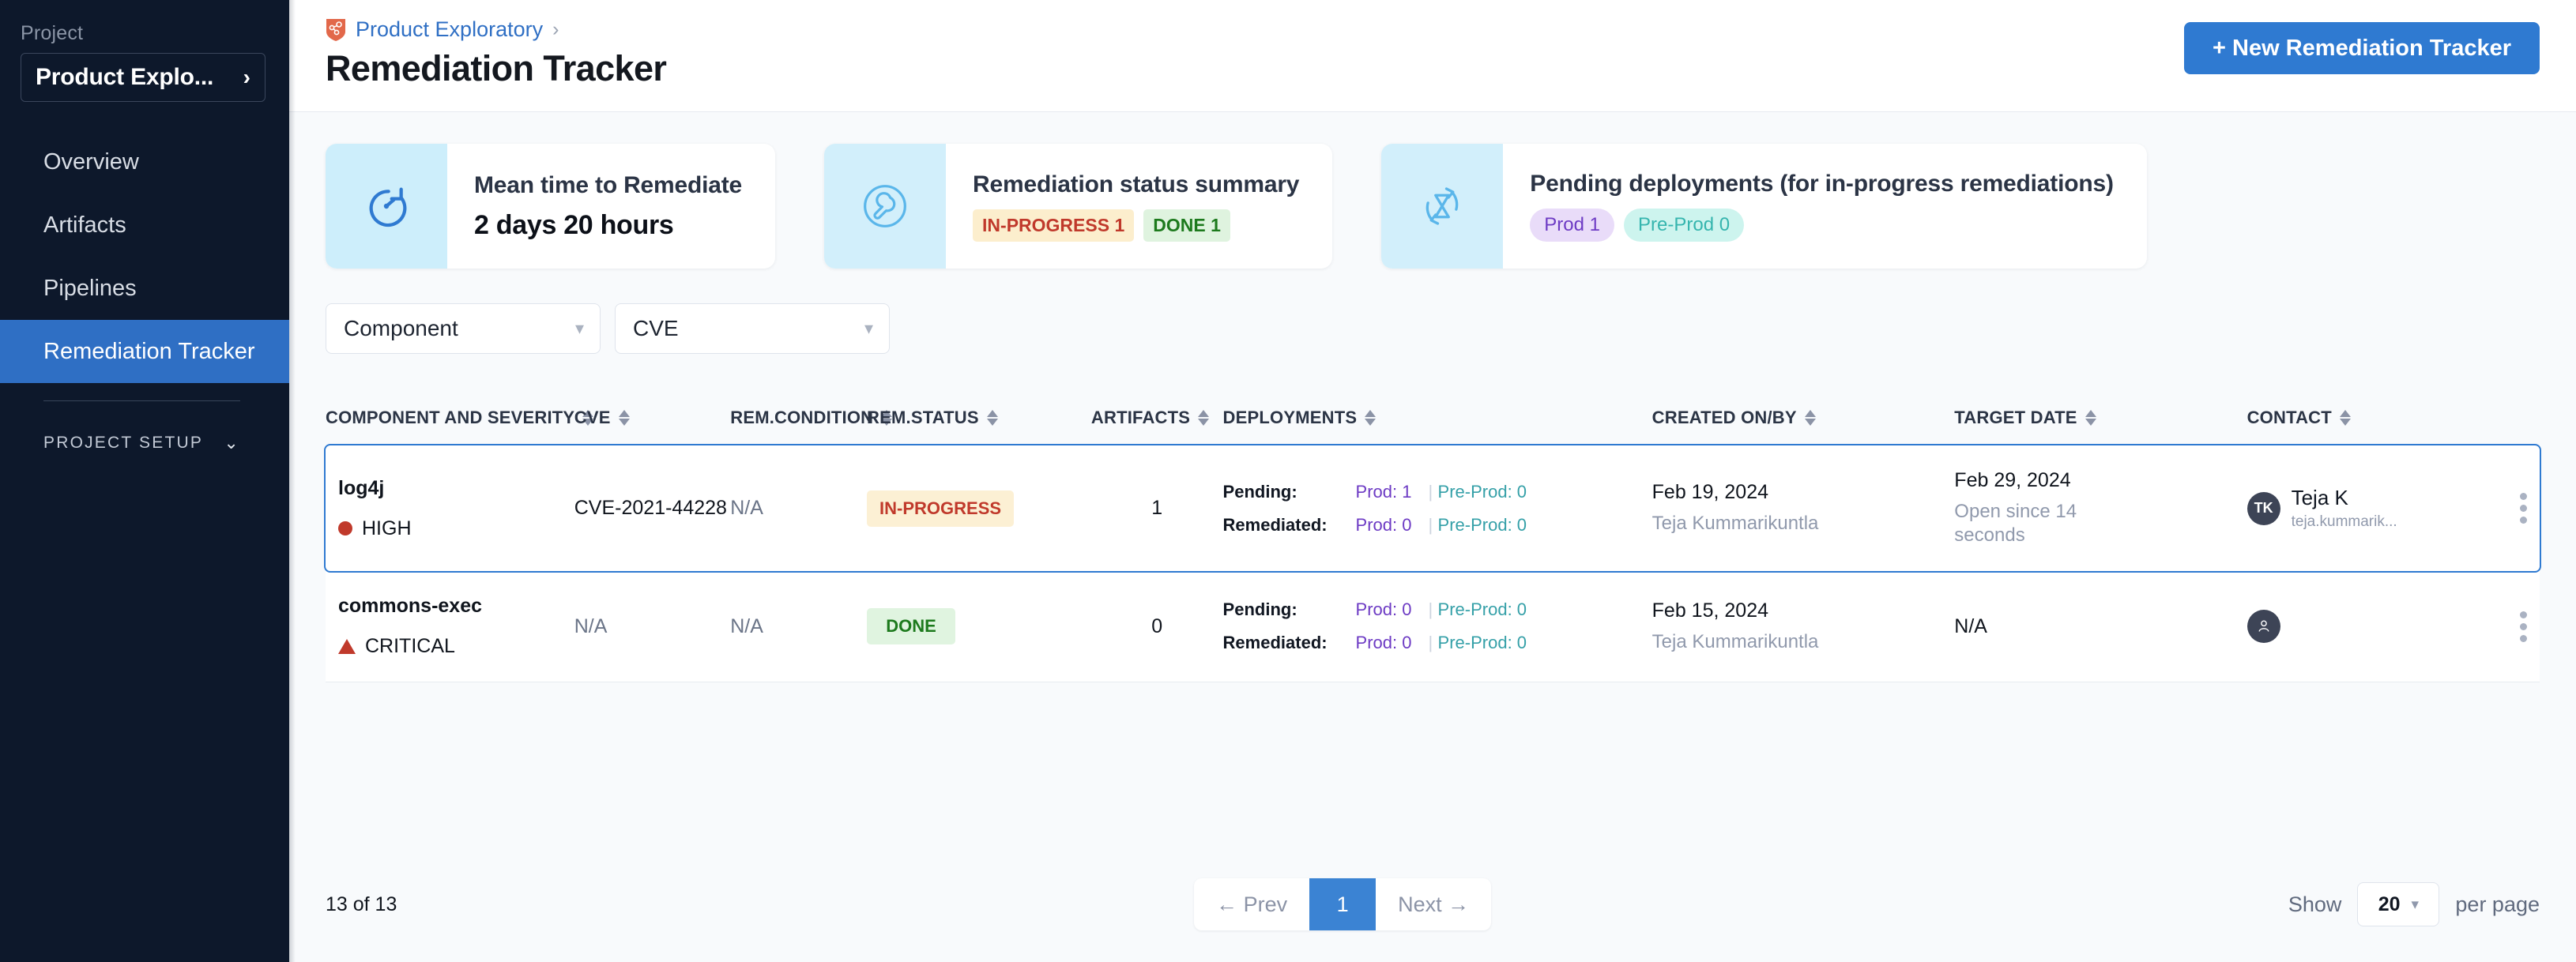 This screenshot has height=962, width=2576. What do you see at coordinates (388, 207) in the screenshot?
I see `stopwatch-icon` at bounding box center [388, 207].